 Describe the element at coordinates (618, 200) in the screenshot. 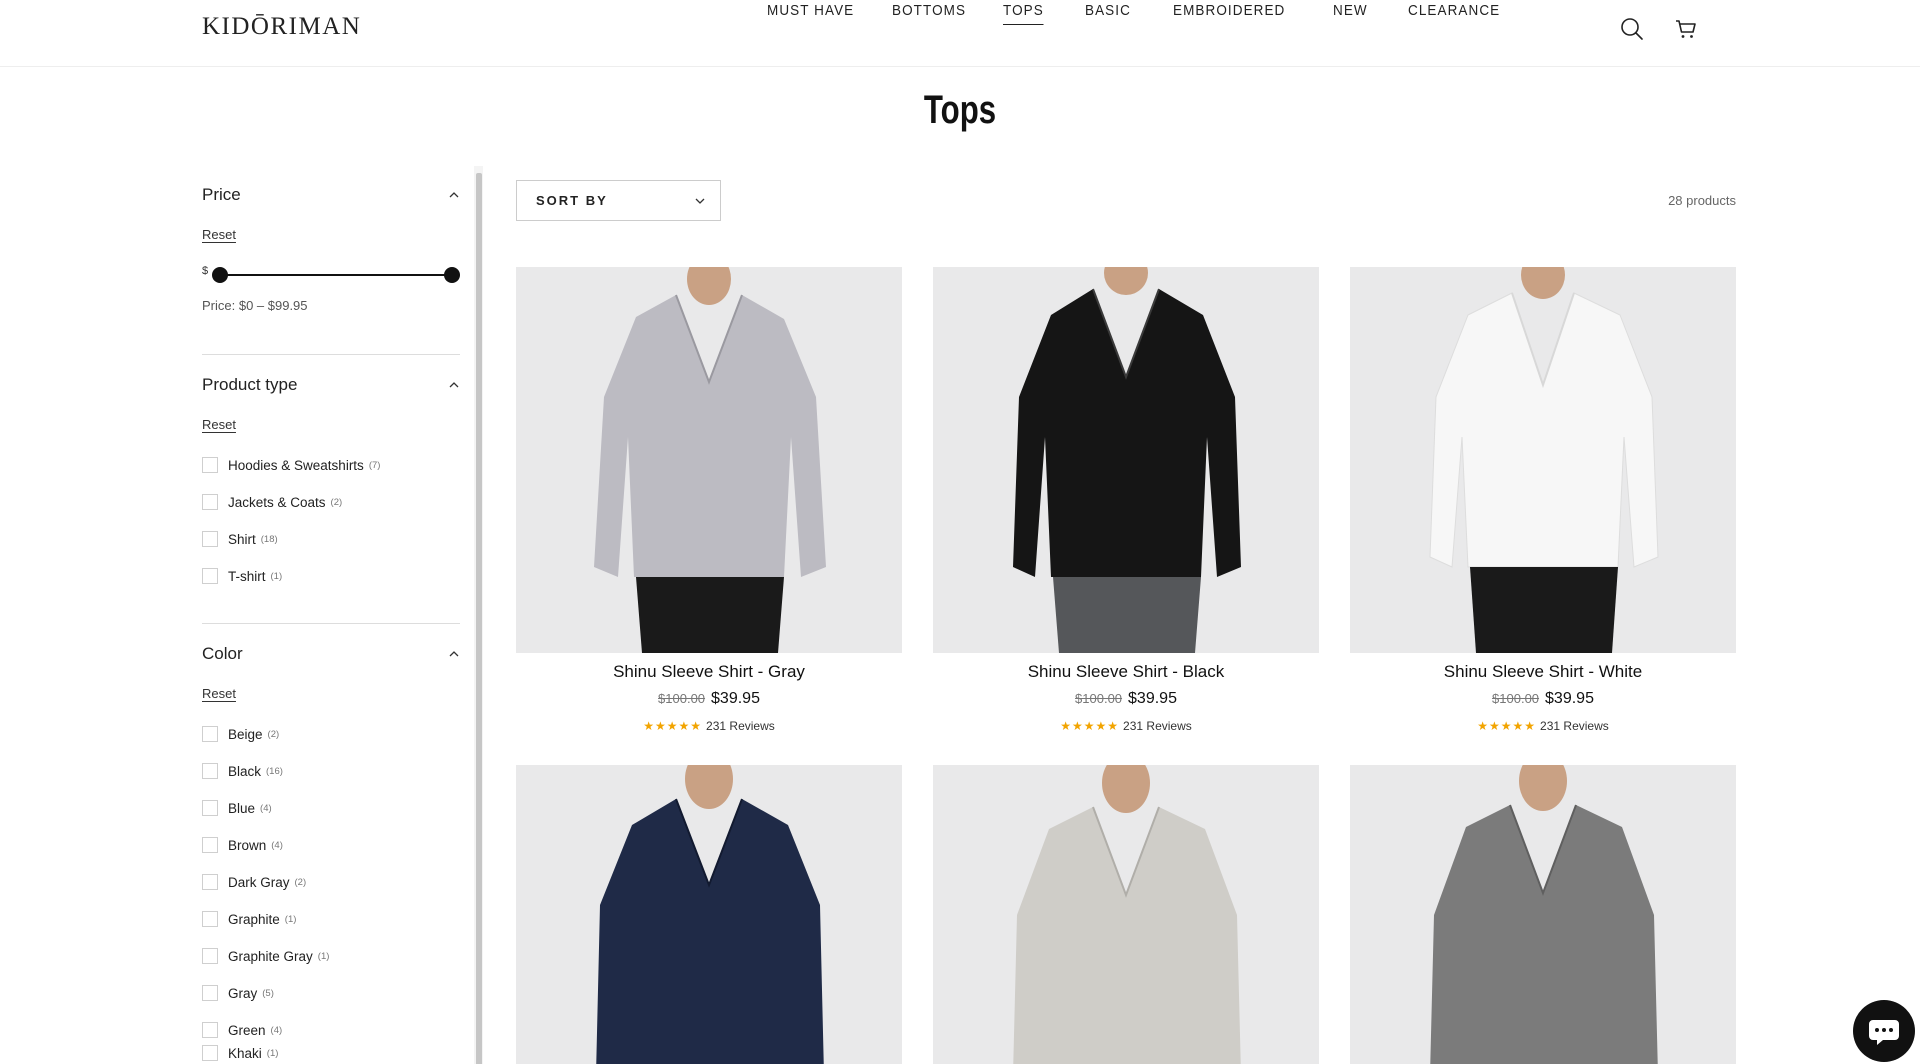

I see `sort-by-dropdown: SORT BY` at that location.